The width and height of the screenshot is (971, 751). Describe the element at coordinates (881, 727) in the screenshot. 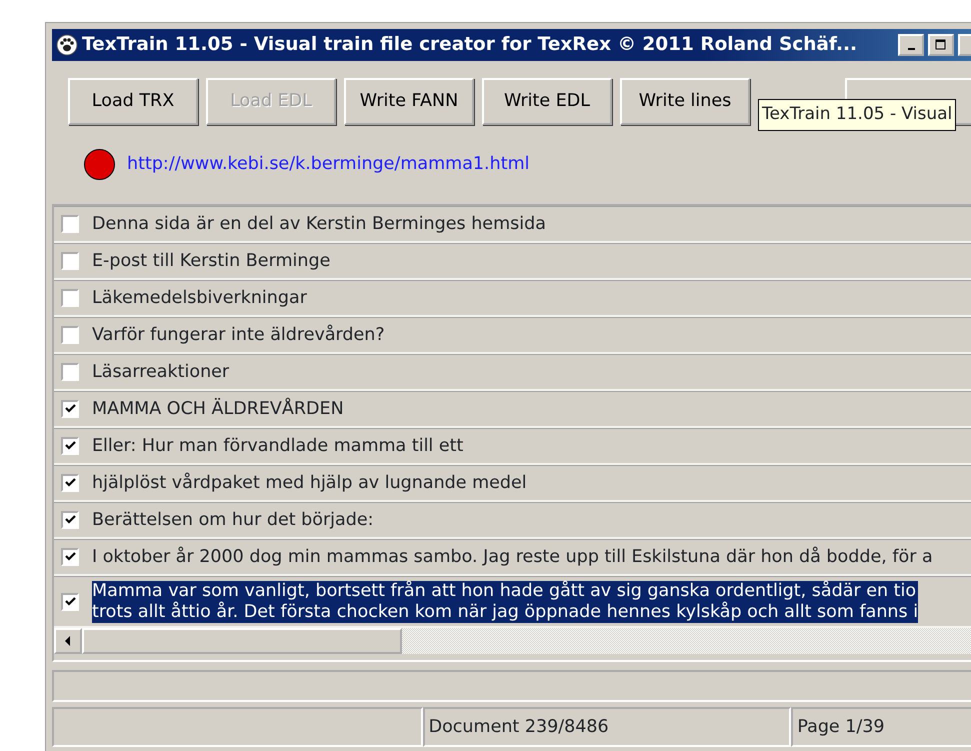

I see `page-counter: Page 1/39` at that location.